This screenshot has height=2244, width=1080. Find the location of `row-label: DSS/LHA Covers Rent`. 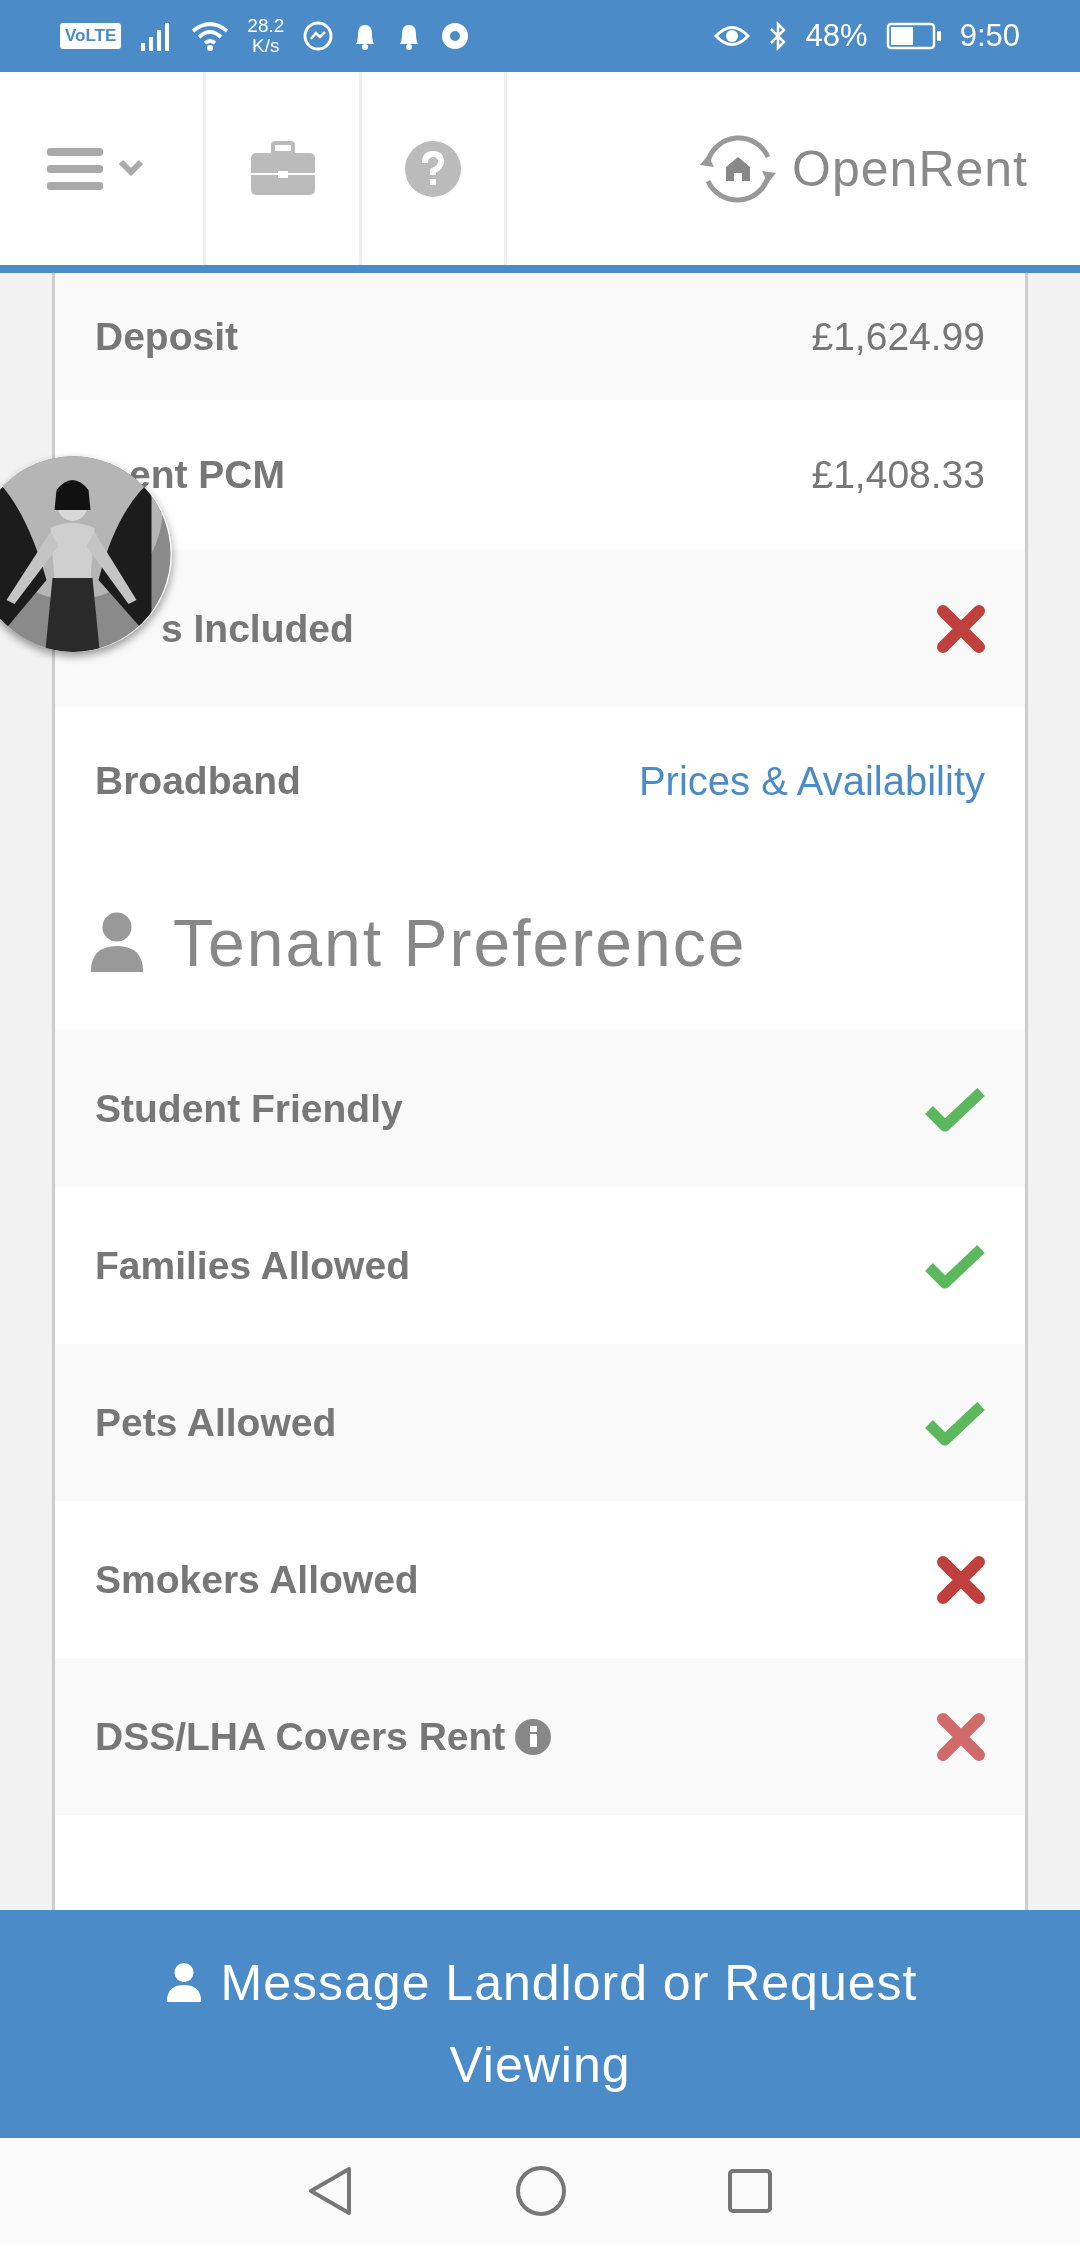

row-label: DSS/LHA Covers Rent is located at coordinates (300, 1736).